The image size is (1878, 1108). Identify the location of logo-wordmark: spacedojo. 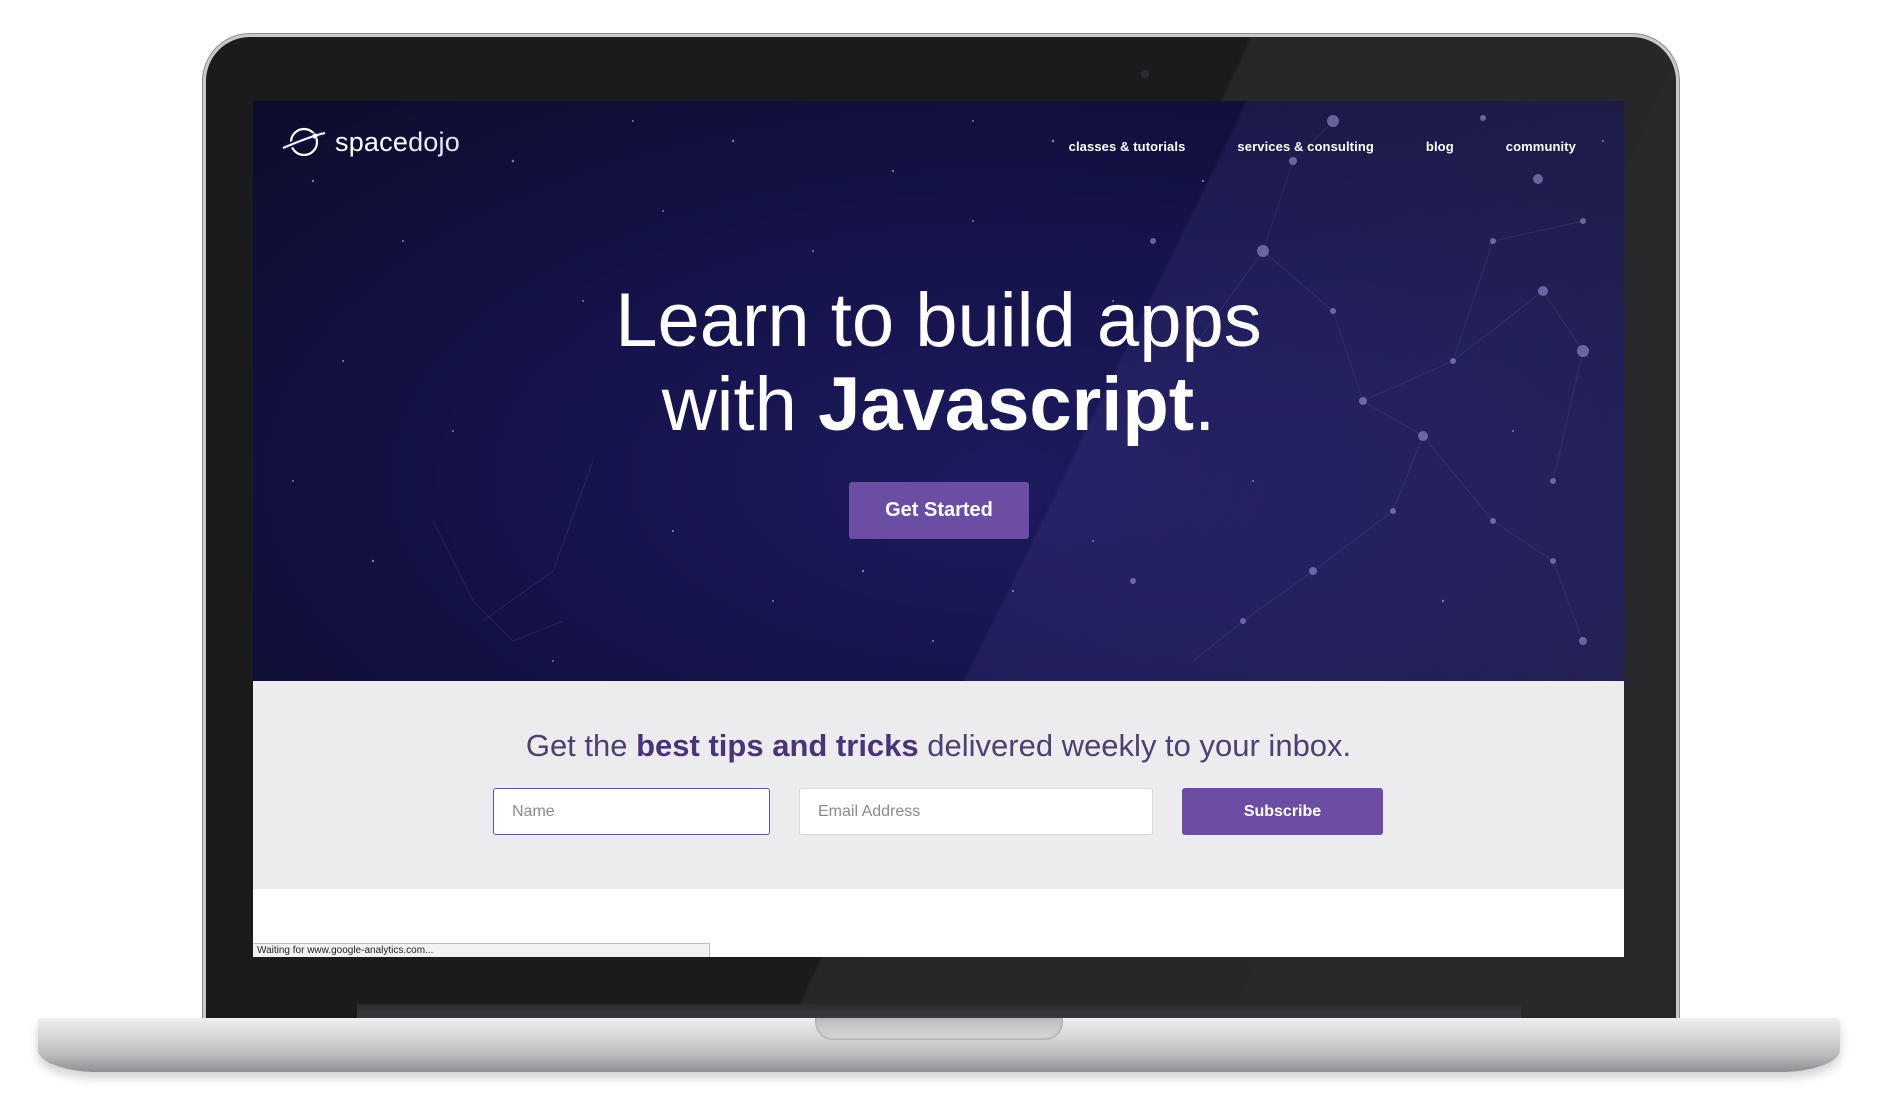
(397, 142).